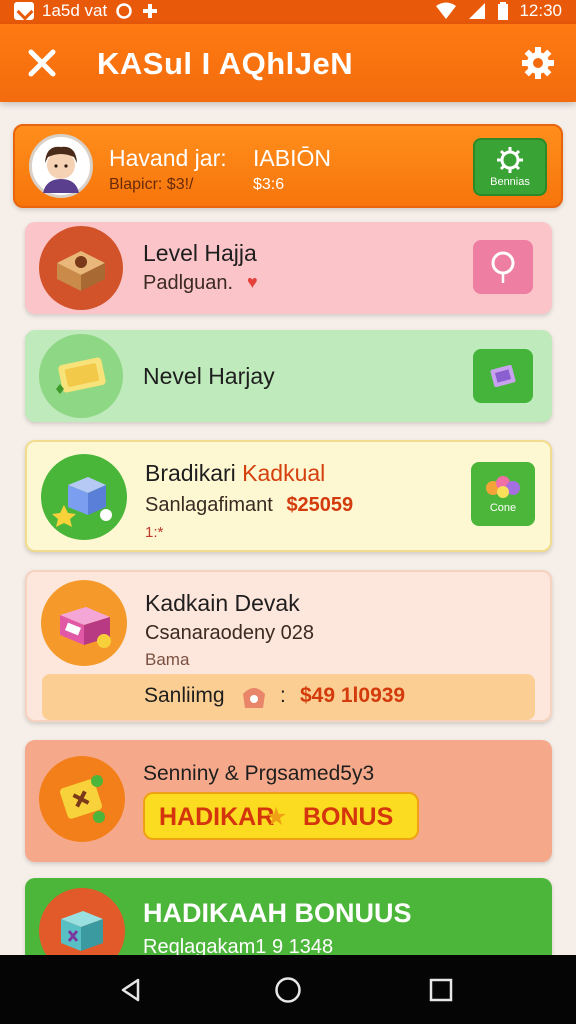 This screenshot has width=576, height=1024. I want to click on app-notification-icon, so click(24, 11).